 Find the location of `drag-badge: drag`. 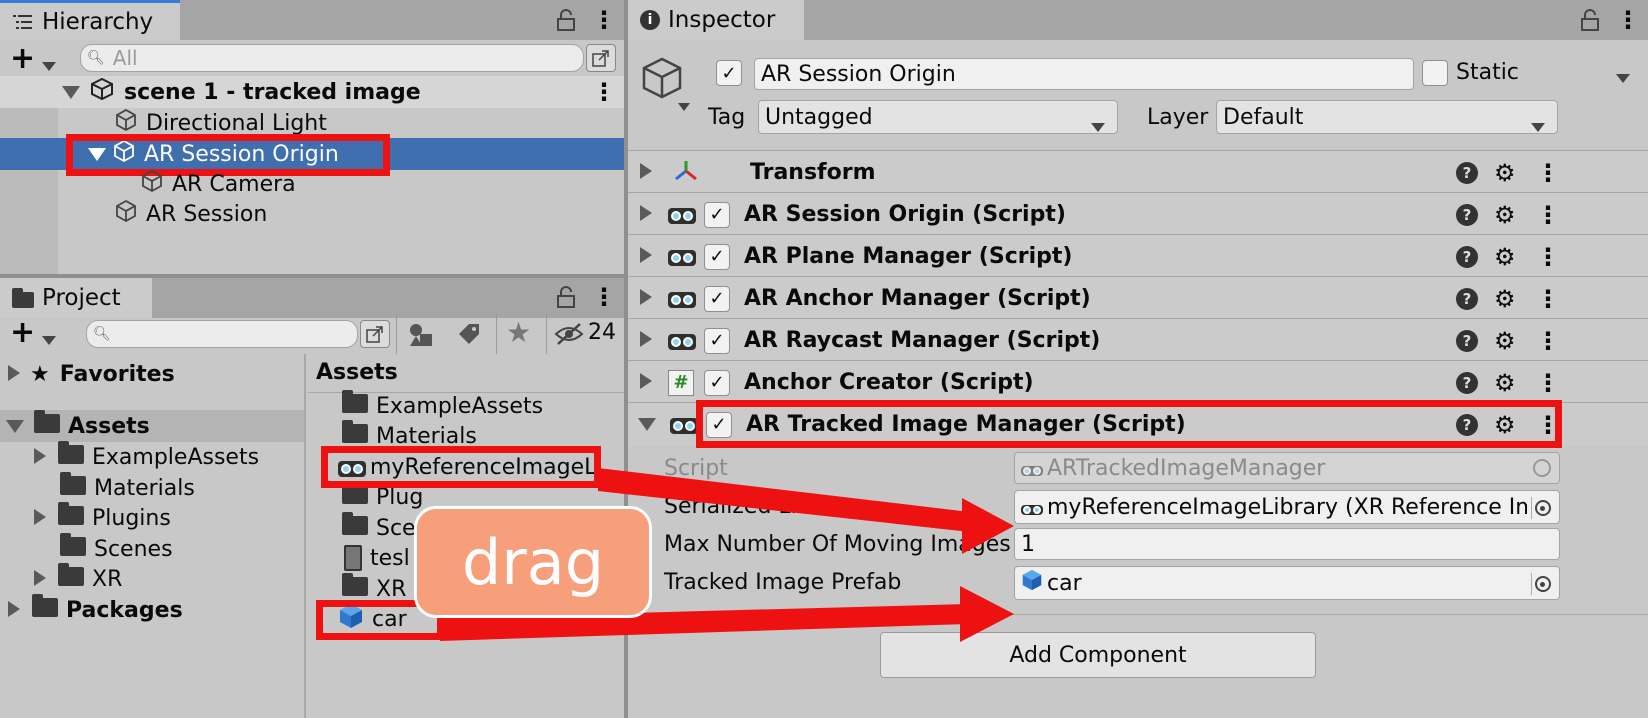

drag-badge: drag is located at coordinates (533, 562).